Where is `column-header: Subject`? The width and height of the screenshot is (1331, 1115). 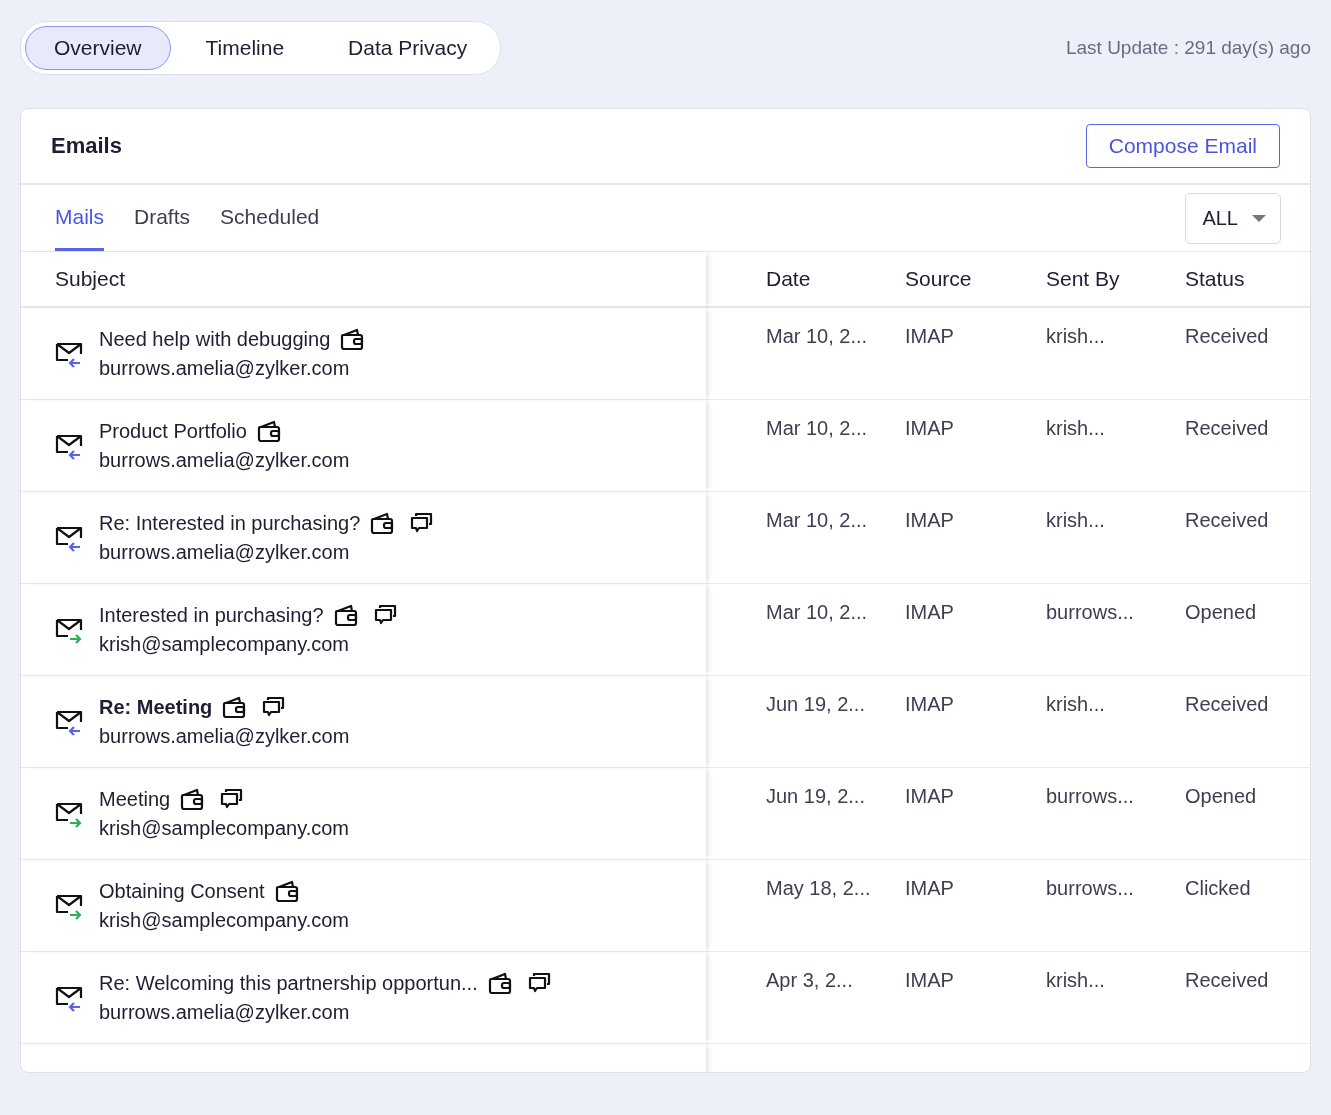 column-header: Subject is located at coordinates (363, 280).